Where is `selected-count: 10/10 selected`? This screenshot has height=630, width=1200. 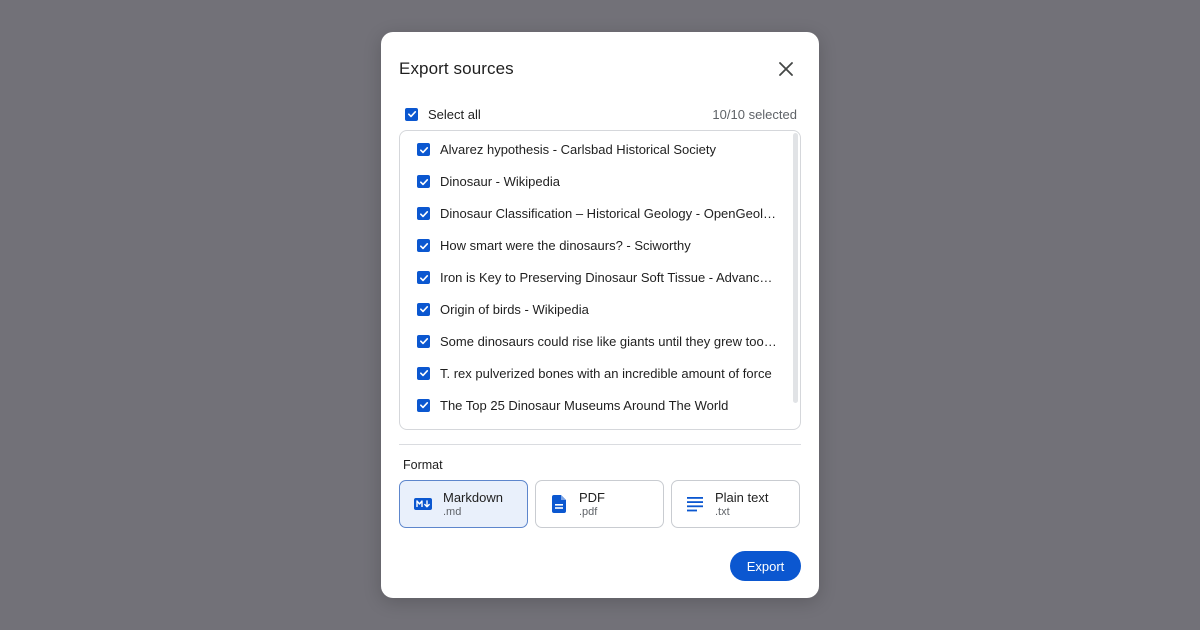 selected-count: 10/10 selected is located at coordinates (754, 114).